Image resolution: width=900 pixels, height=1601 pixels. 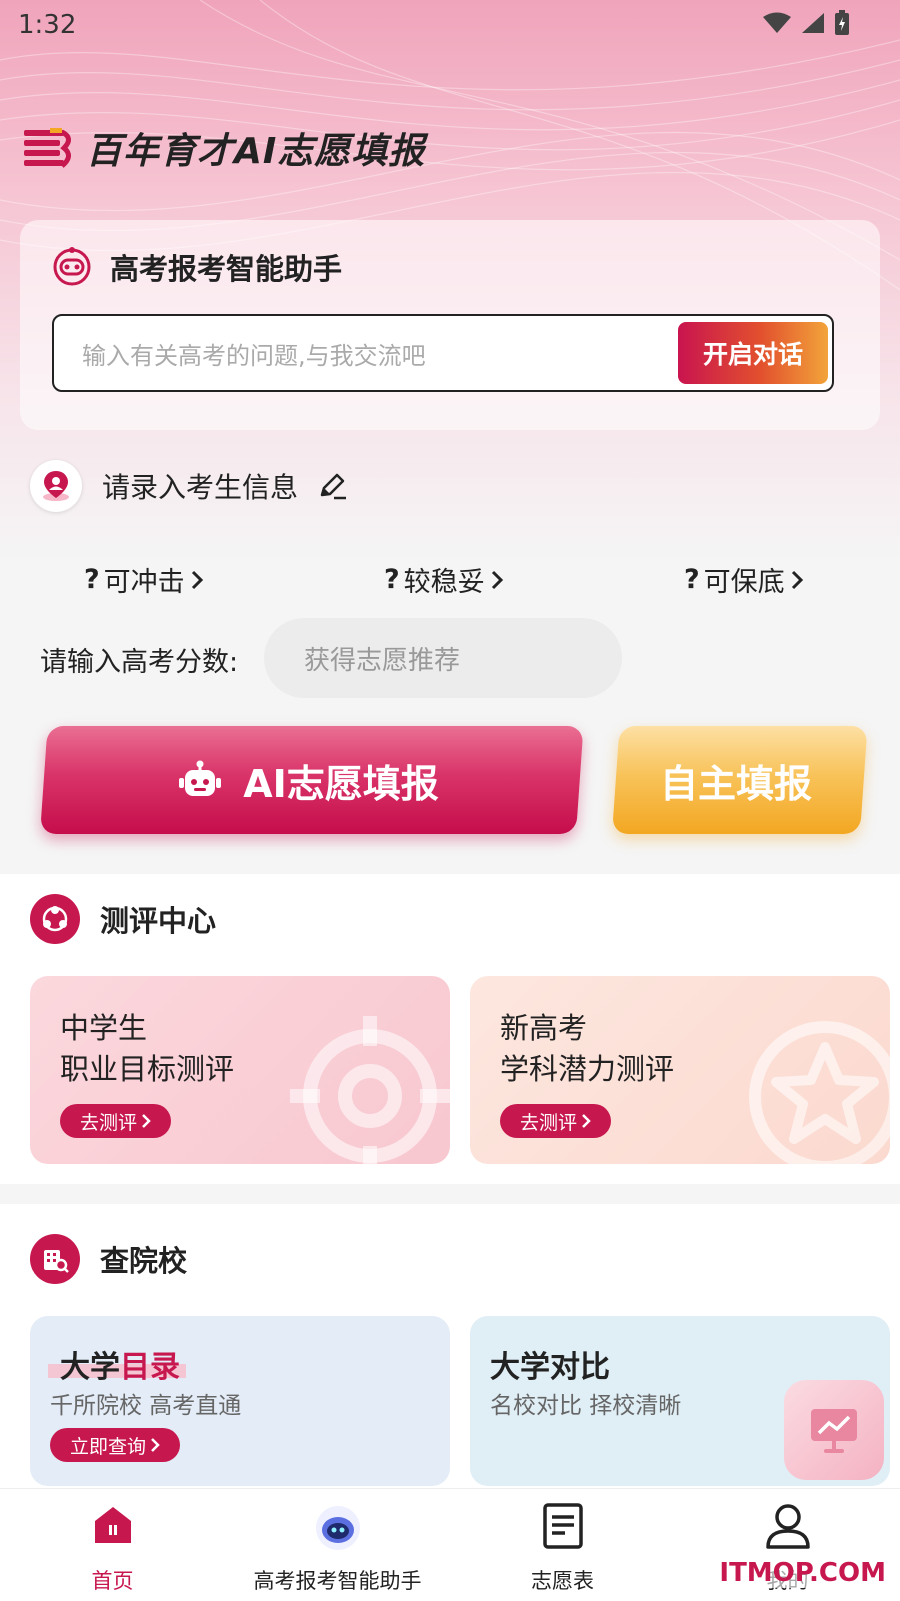 I want to click on level-reach: ? 可冲击, so click(x=144, y=579).